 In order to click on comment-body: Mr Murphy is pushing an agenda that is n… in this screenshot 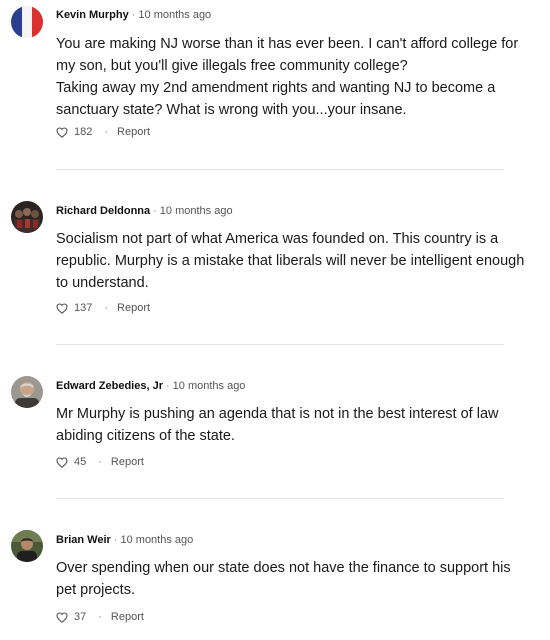, I will do `click(291, 425)`.